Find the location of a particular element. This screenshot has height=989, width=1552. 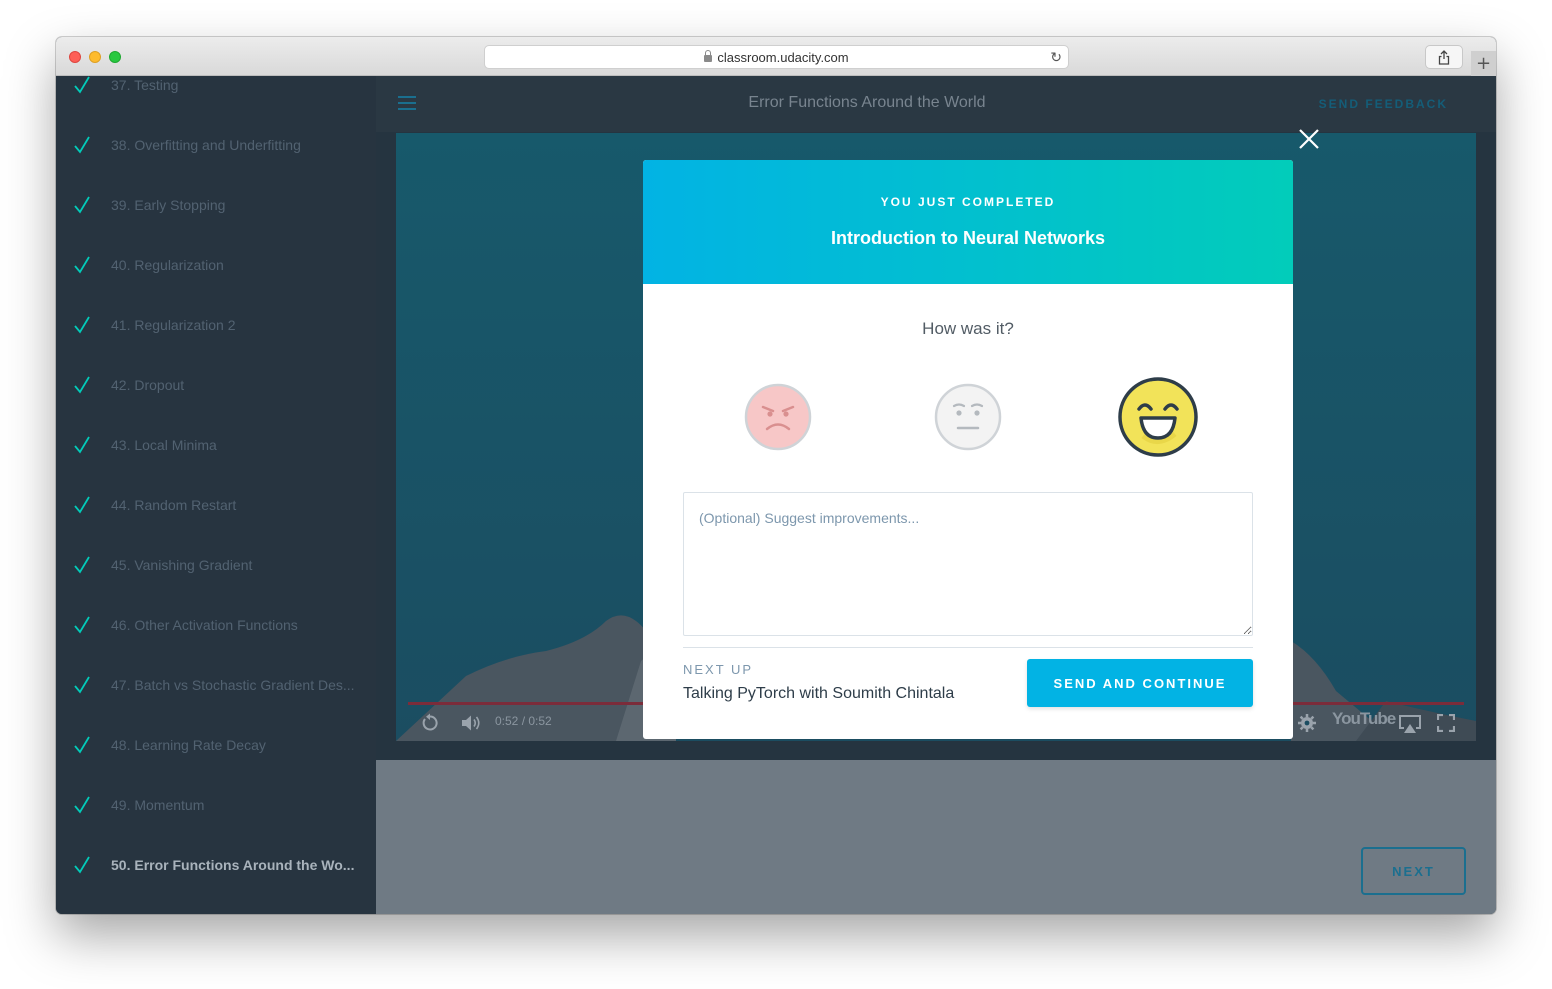

sidebar-item: 46. Other Activation Functions is located at coordinates (216, 625).